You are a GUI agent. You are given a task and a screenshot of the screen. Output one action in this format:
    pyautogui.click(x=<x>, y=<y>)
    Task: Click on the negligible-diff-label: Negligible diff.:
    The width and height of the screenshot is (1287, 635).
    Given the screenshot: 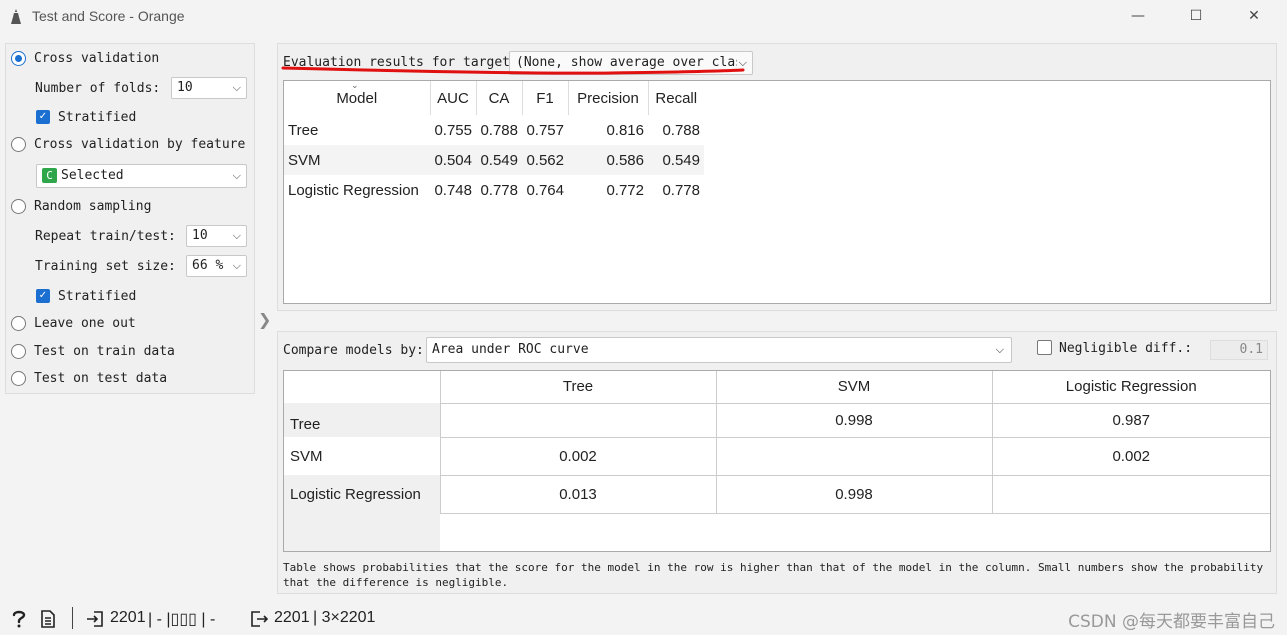 What is the action you would take?
    pyautogui.click(x=1125, y=348)
    